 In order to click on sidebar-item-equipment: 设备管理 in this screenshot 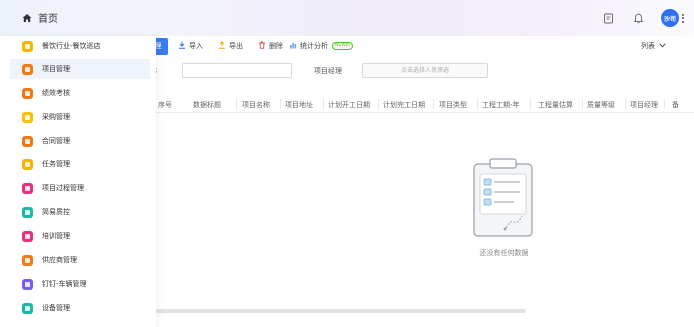, I will do `click(80, 308)`.